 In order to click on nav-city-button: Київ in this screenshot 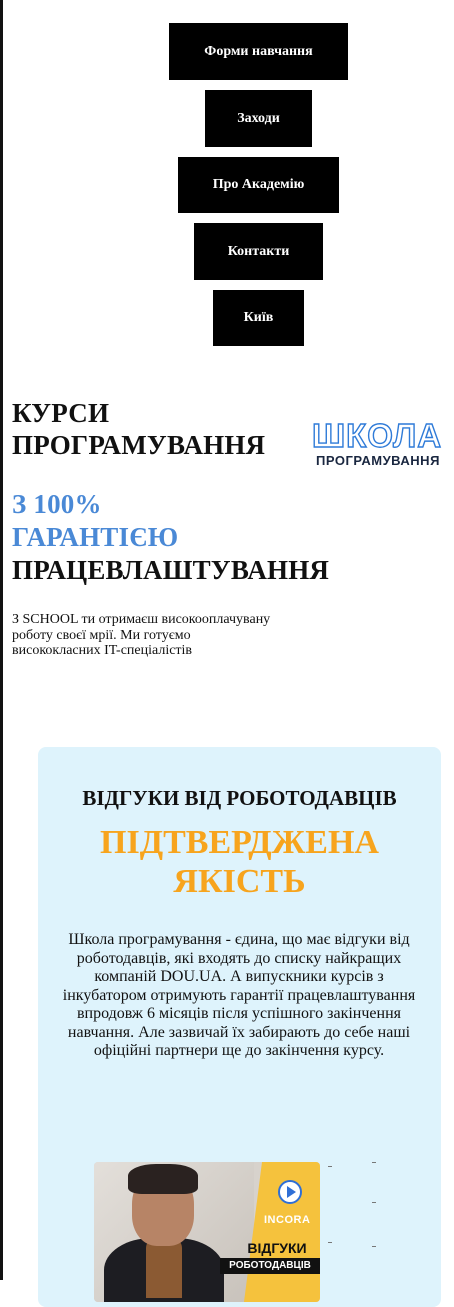, I will do `click(258, 318)`.